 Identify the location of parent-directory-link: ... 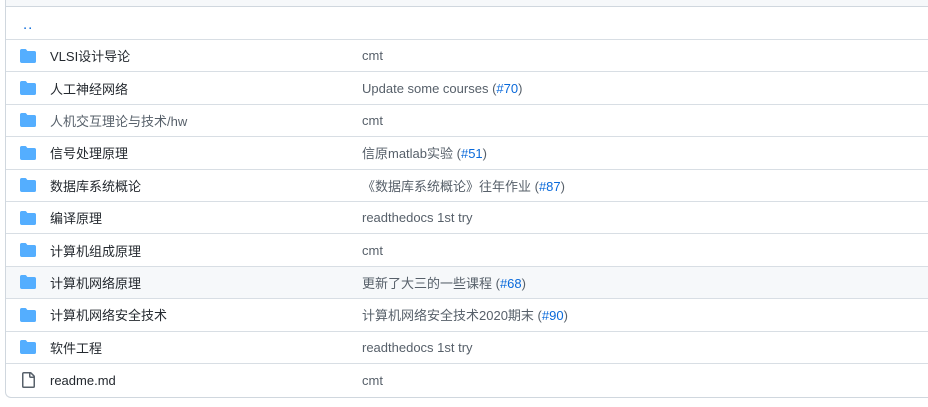
(28, 24).